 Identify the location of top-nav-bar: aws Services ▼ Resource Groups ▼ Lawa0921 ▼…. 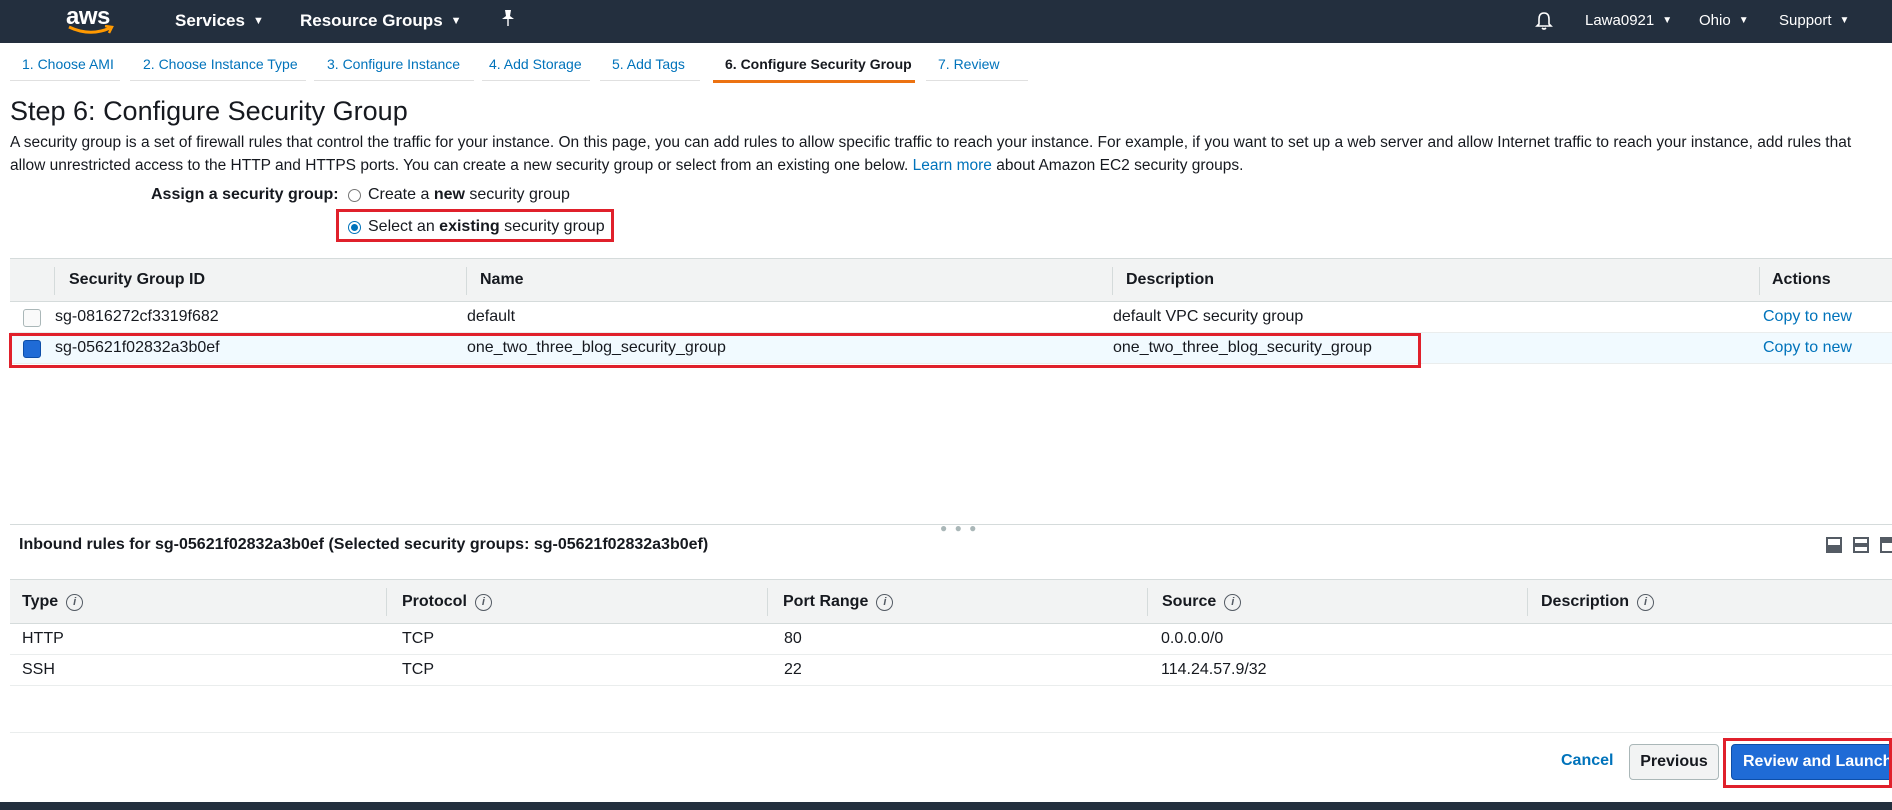
(946, 21).